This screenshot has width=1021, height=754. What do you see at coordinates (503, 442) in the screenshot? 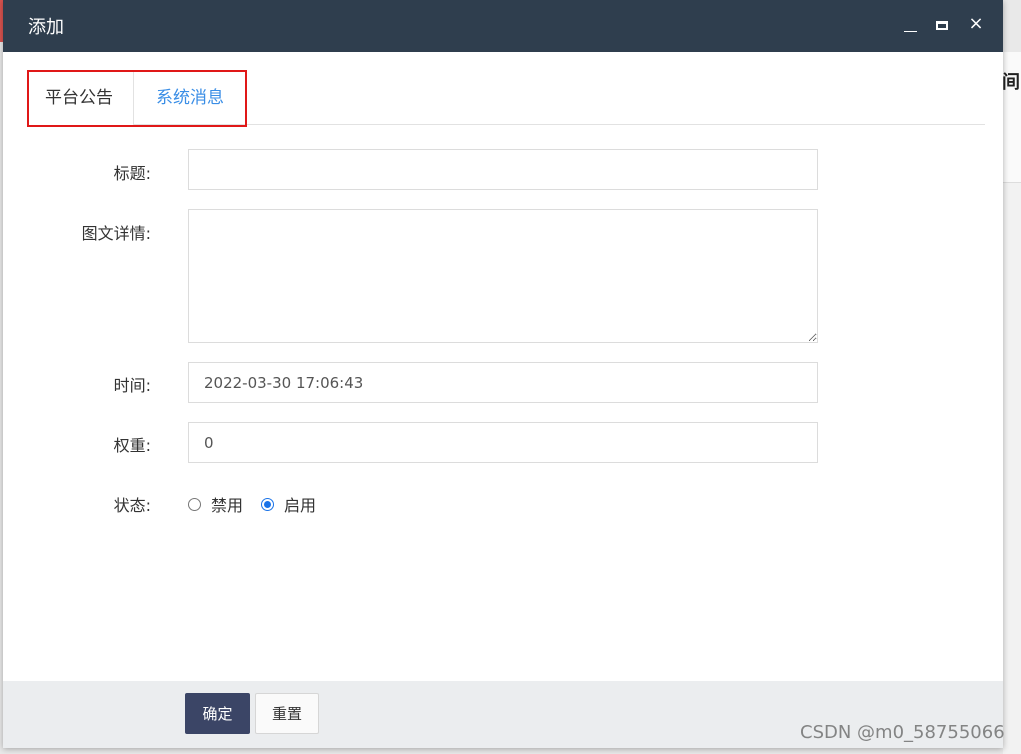
I see `weight-input` at bounding box center [503, 442].